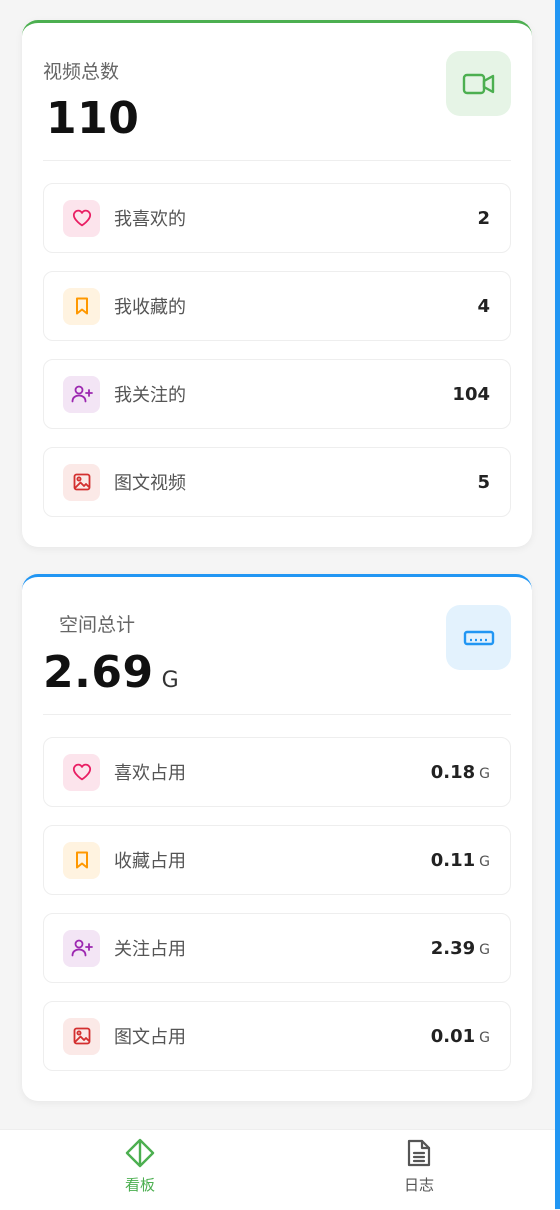 The image size is (560, 1210). I want to click on storage-total-number: 2.69, so click(98, 672).